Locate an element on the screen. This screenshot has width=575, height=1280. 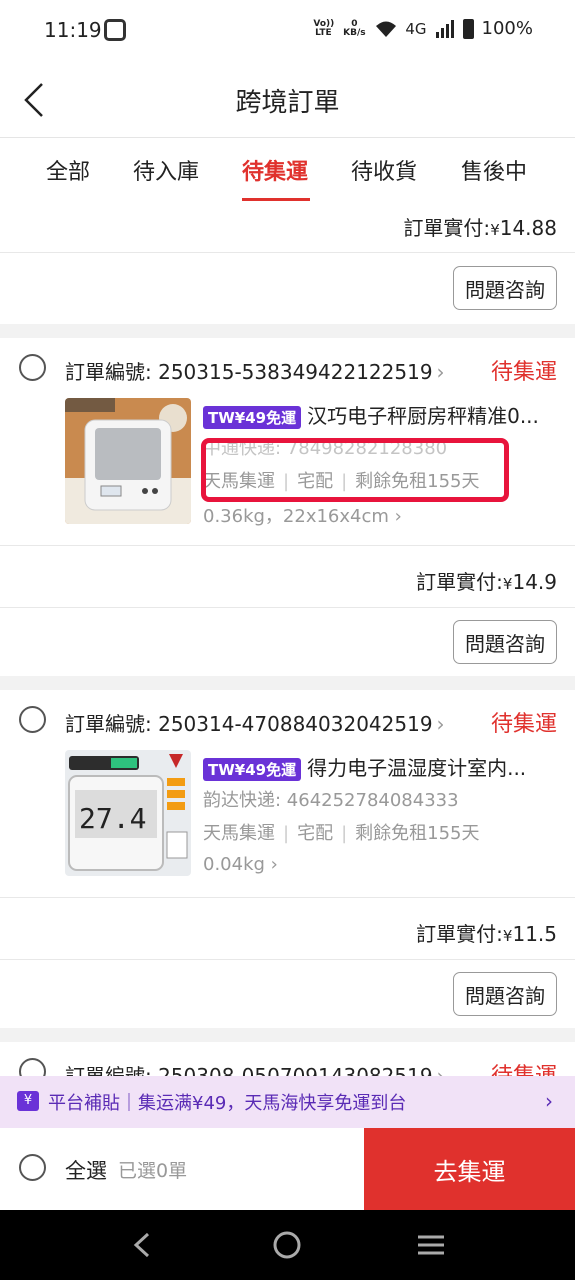
nav-back-icon is located at coordinates (143, 1245).